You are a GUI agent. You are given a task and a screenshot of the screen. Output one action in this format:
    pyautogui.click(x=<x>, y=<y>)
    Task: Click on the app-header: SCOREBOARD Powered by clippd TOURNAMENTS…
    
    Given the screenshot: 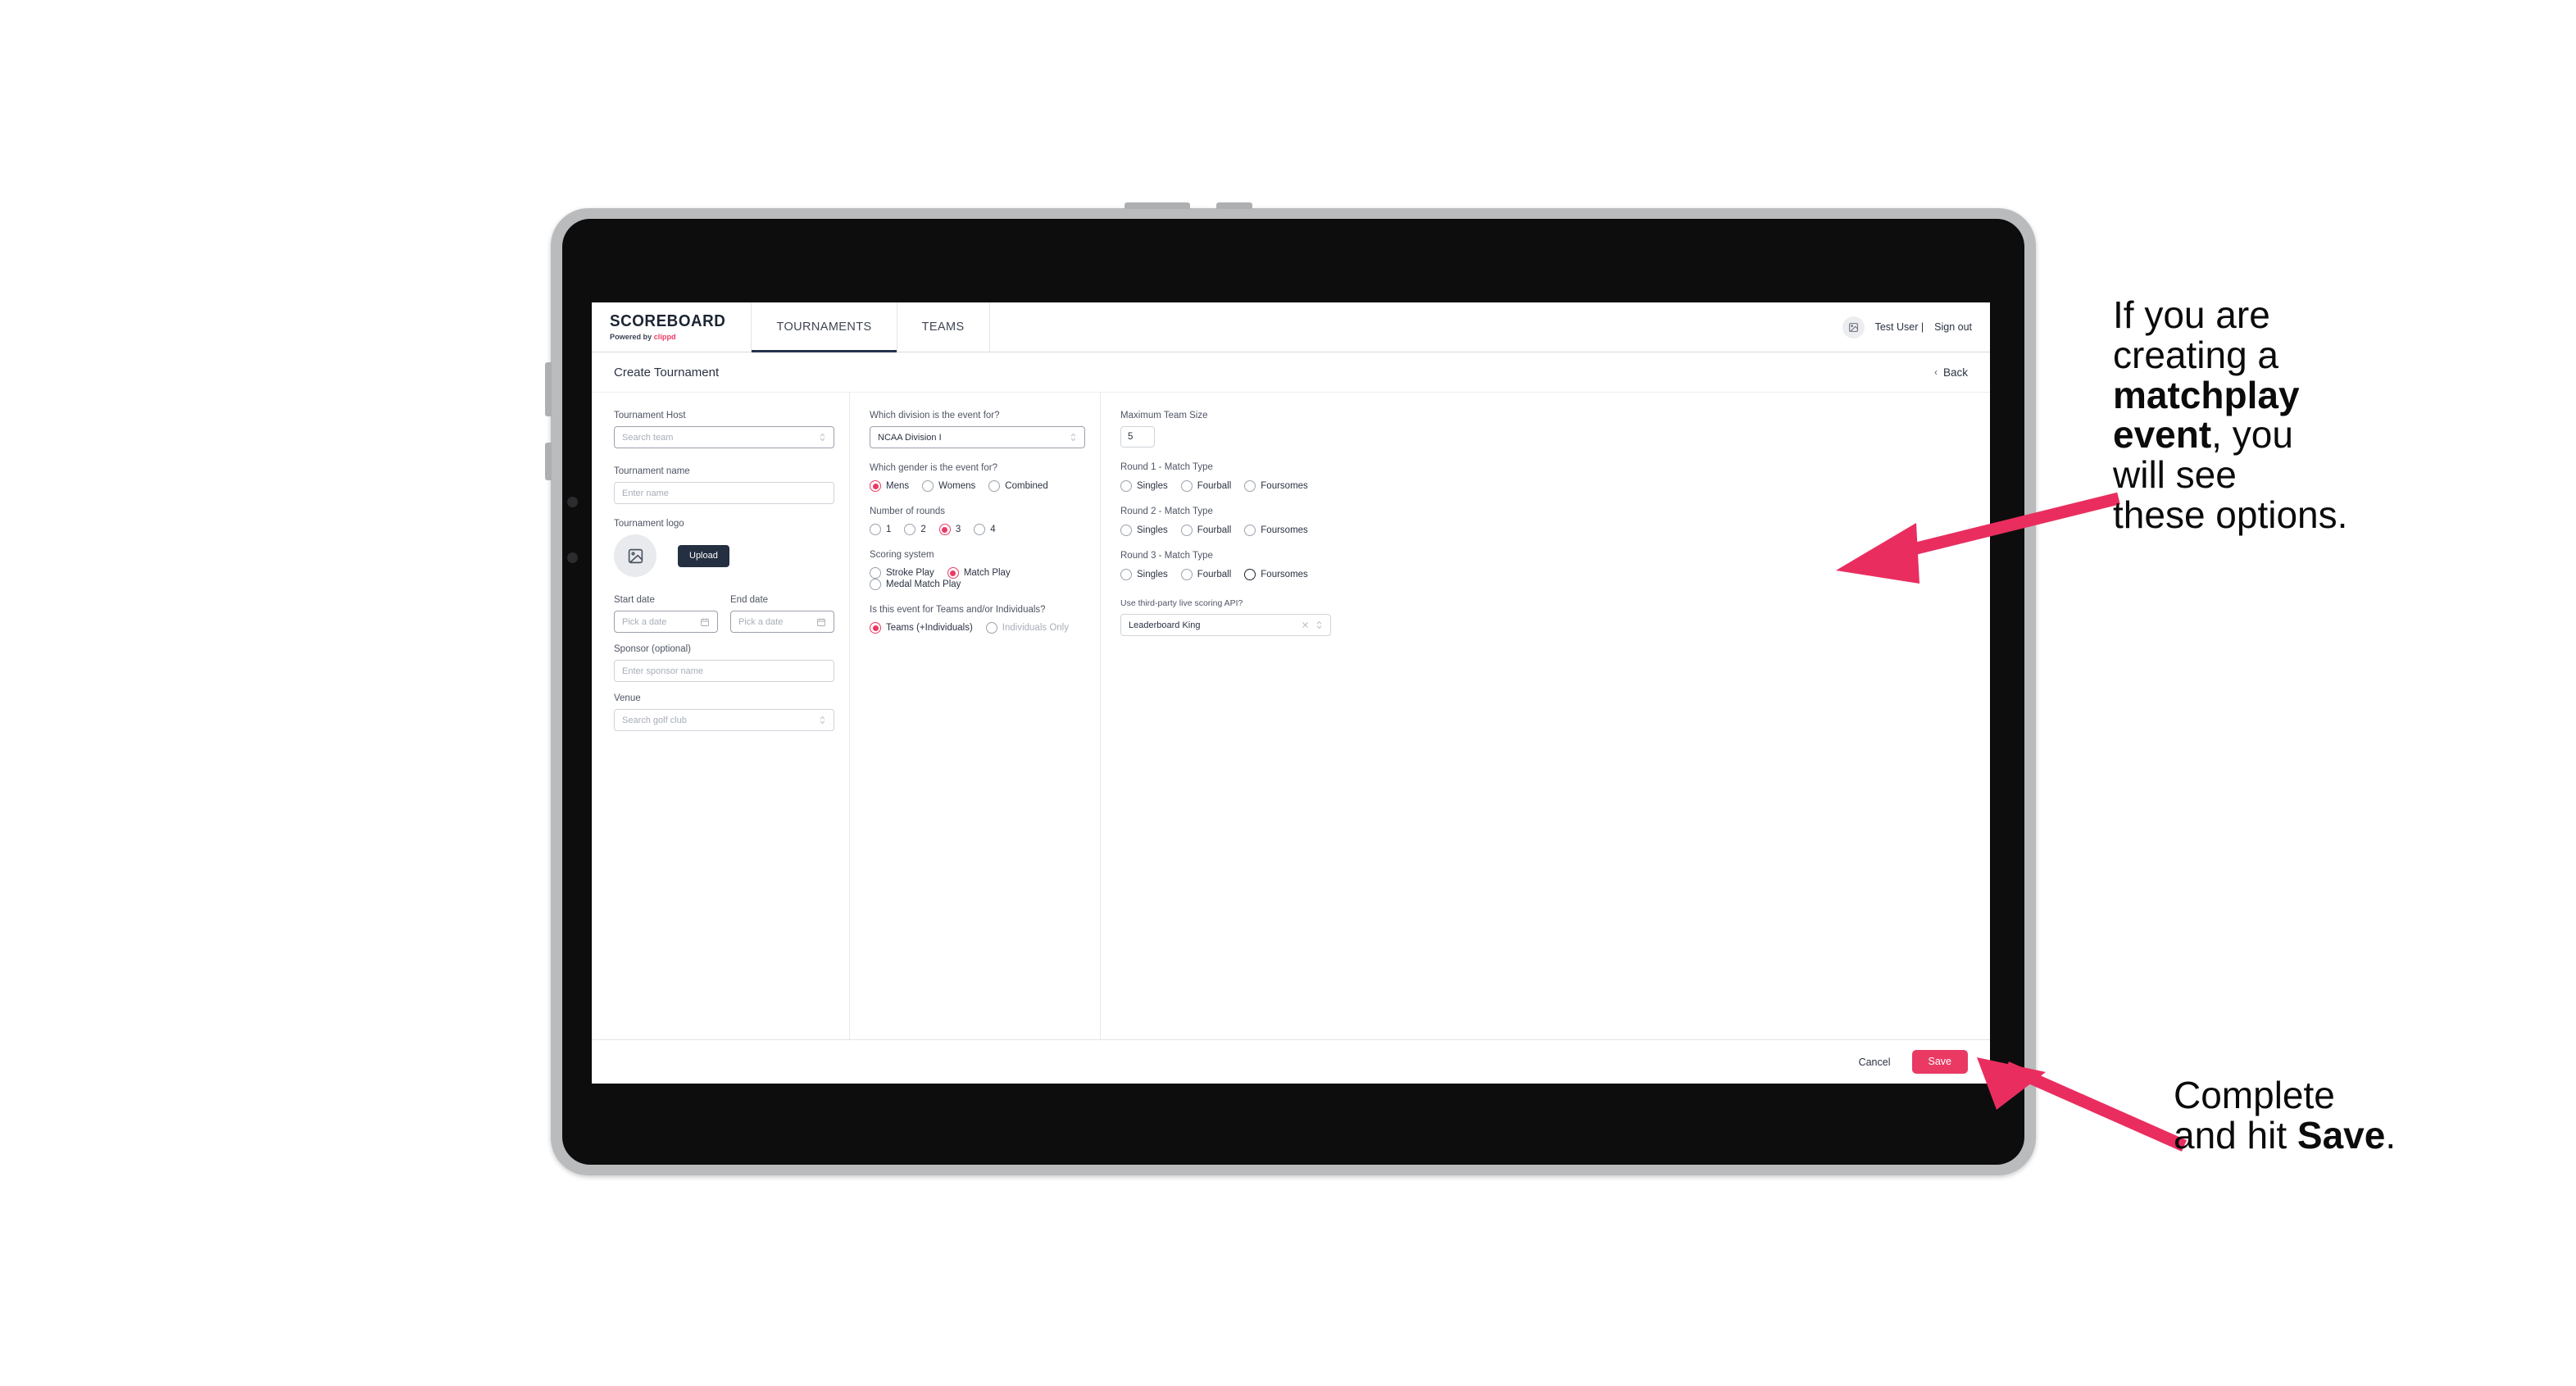 What is the action you would take?
    pyautogui.click(x=1291, y=327)
    